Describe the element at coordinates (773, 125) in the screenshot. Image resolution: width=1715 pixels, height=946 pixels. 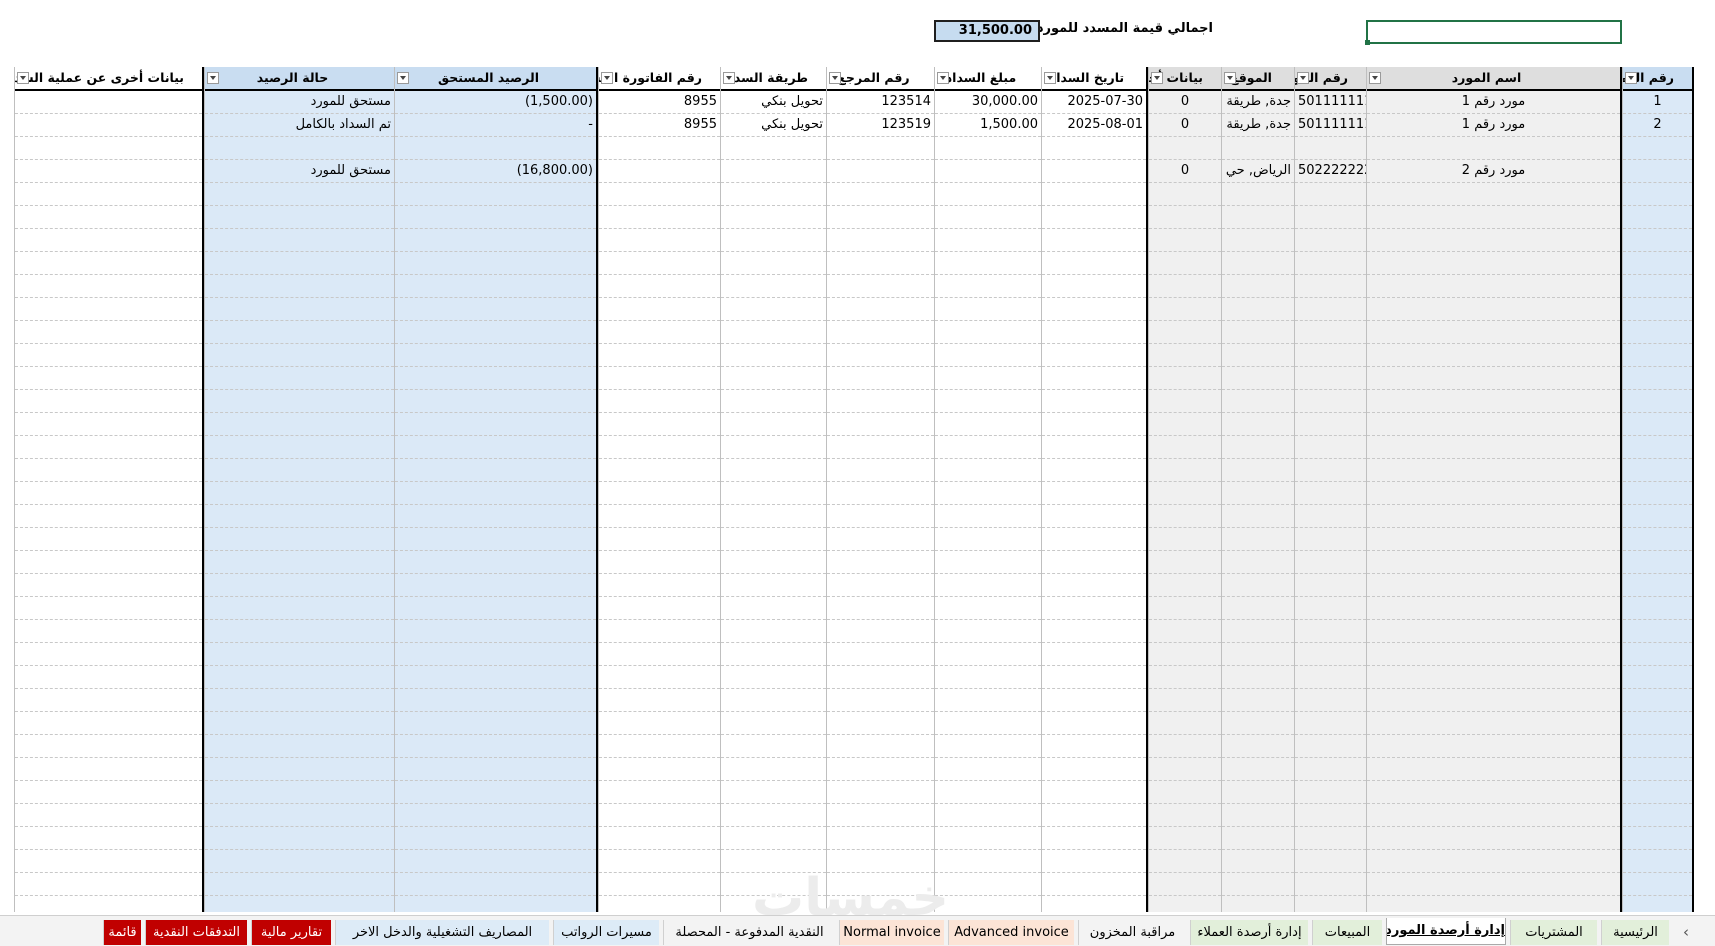
I see `table-cell: تحويل بنكي` at that location.